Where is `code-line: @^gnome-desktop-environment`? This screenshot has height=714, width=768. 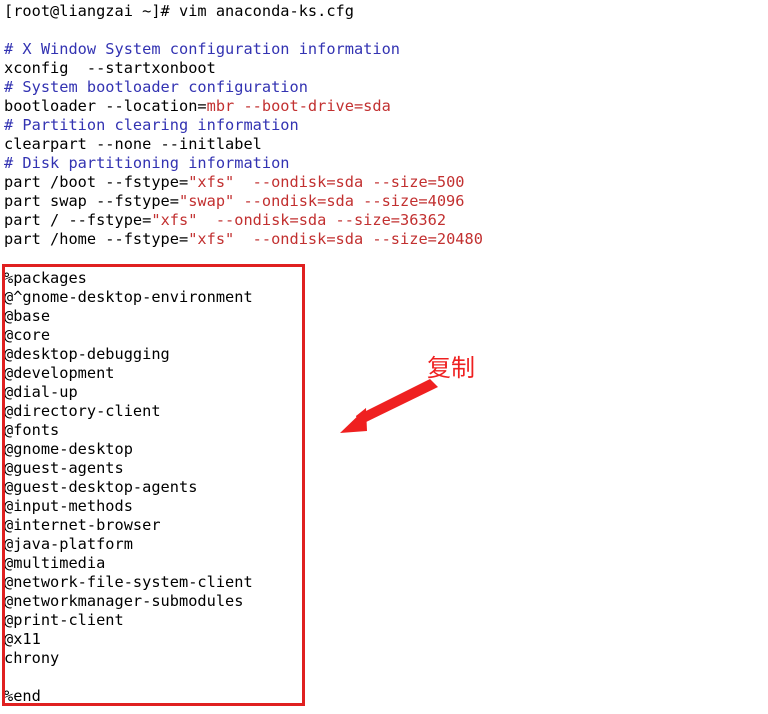 code-line: @^gnome-desktop-environment is located at coordinates (128, 297).